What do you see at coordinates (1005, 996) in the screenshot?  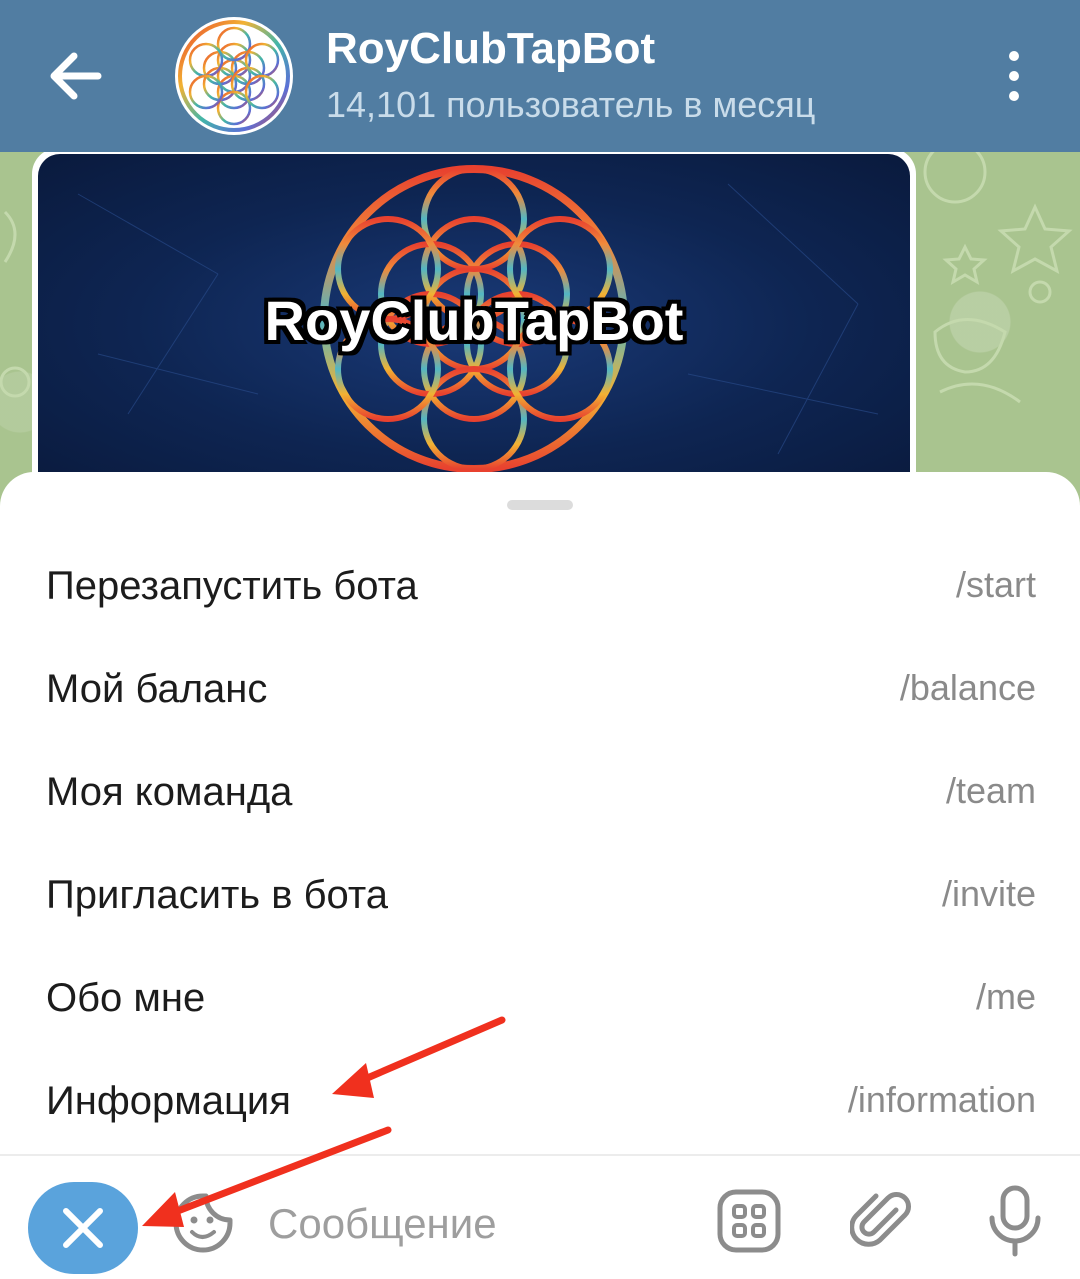 I see `command-code: /me` at bounding box center [1005, 996].